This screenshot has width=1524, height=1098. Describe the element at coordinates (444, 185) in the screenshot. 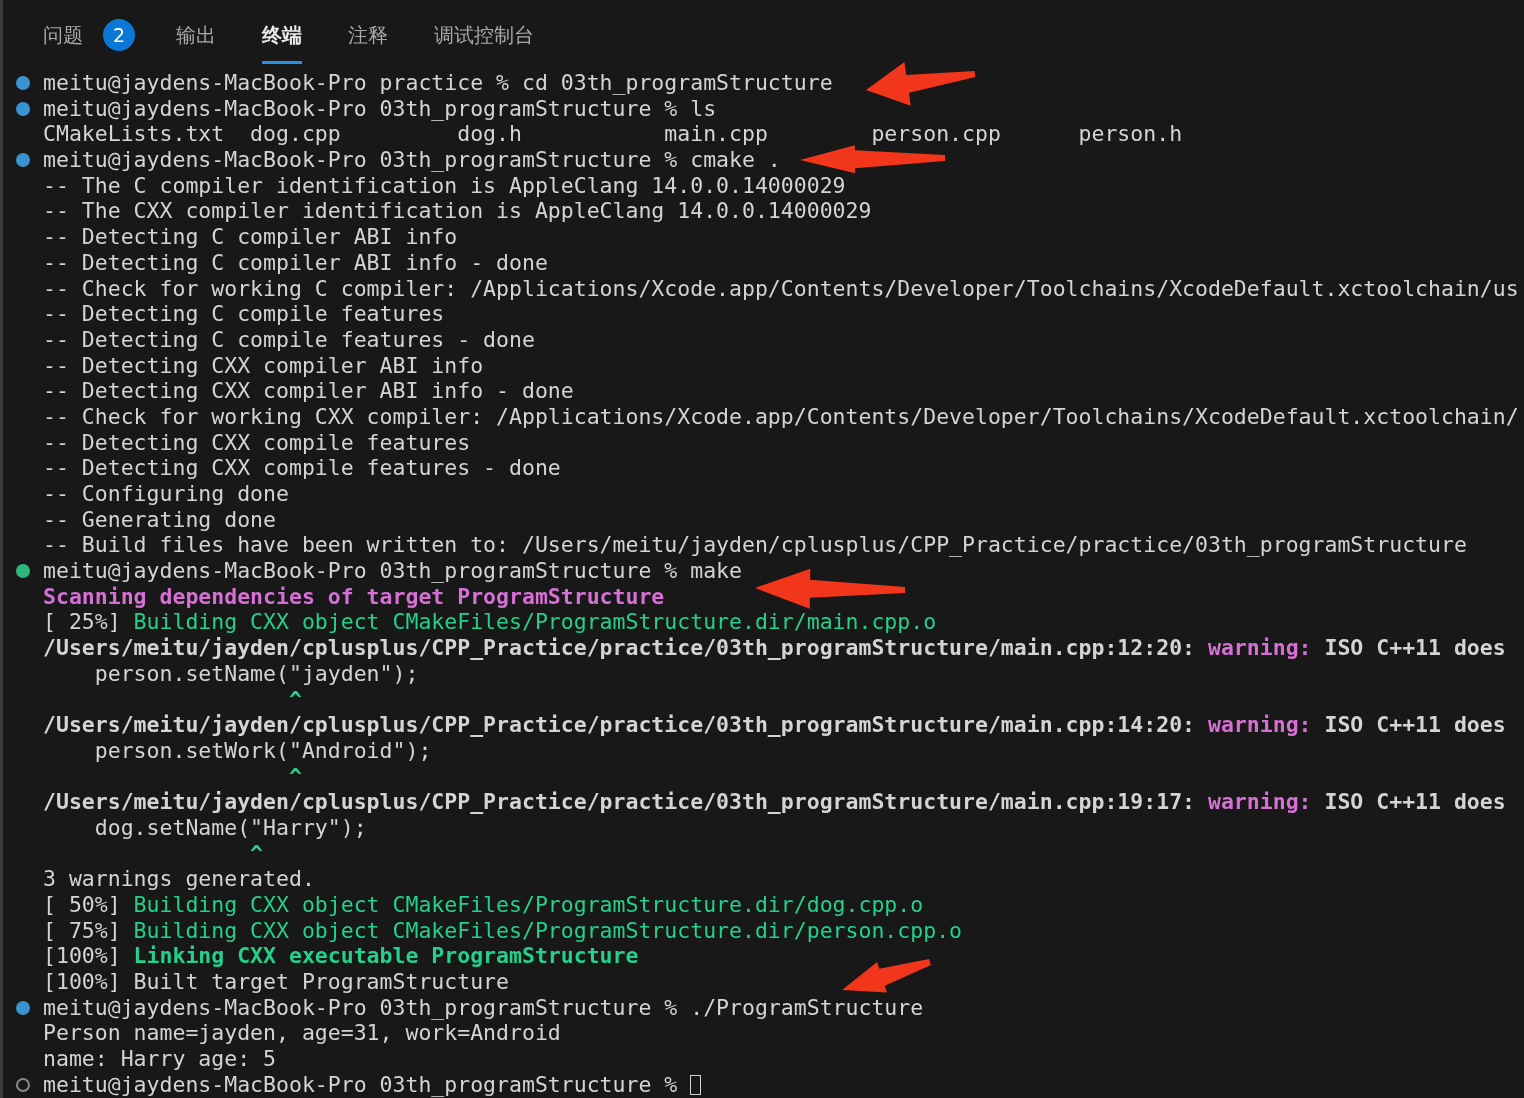

I see `output-line: -- The C compiler identification is AppleClang 14.0.0.14000029` at that location.